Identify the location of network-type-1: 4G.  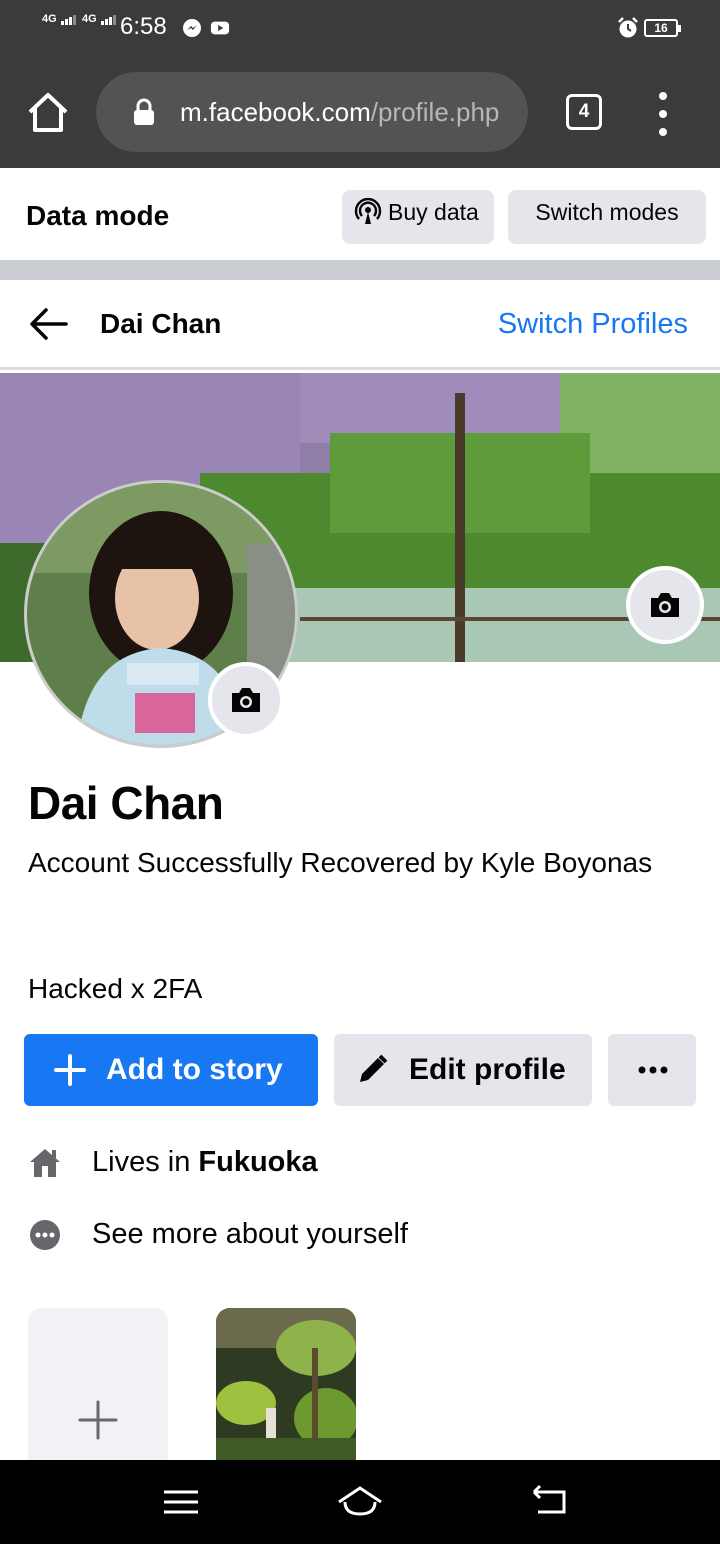
(49, 19).